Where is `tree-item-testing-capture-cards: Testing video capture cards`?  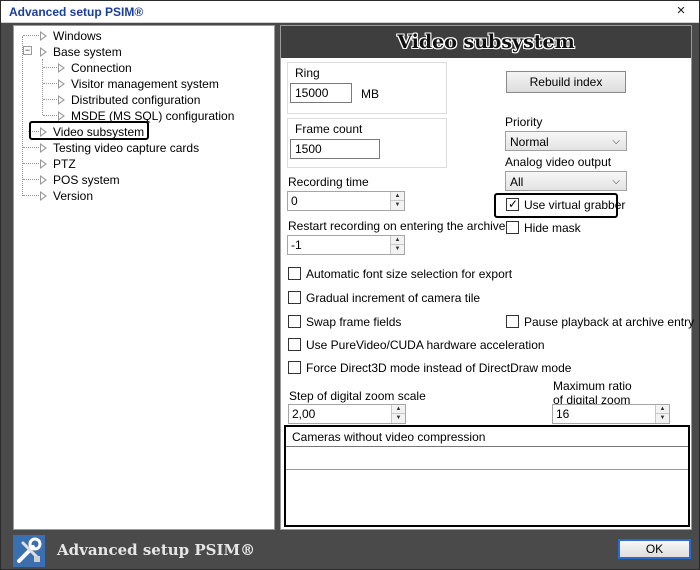
tree-item-testing-capture-cards: Testing video capture cards is located at coordinates (119, 148).